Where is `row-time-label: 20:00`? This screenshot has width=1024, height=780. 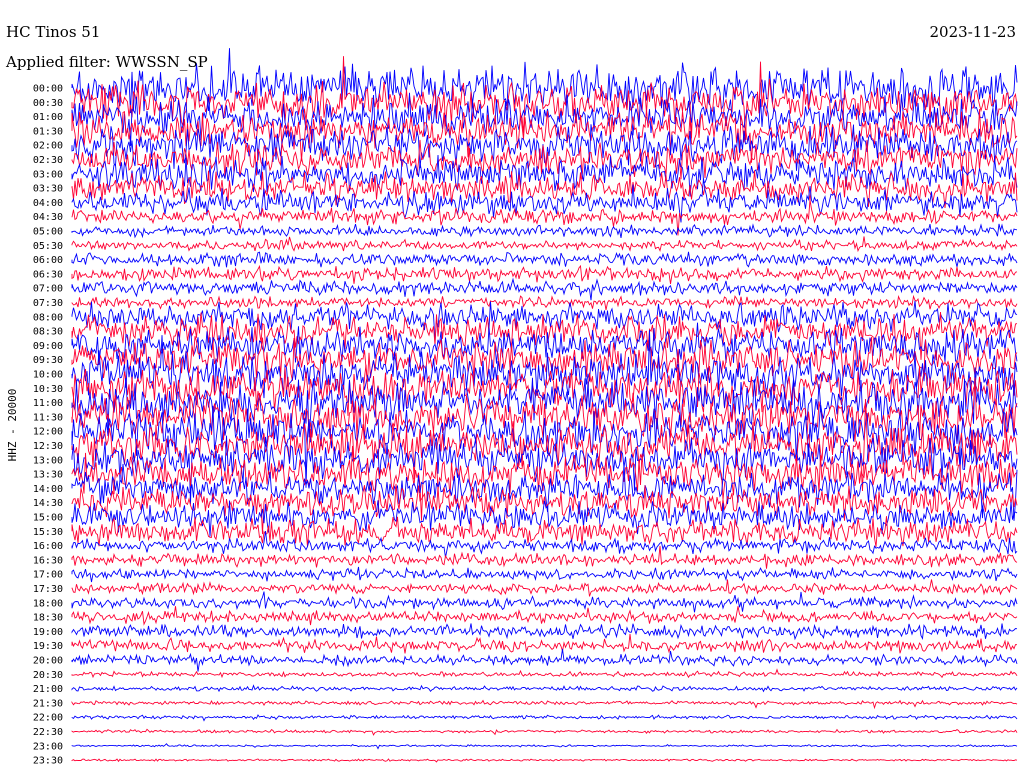 row-time-label: 20:00 is located at coordinates (48, 661).